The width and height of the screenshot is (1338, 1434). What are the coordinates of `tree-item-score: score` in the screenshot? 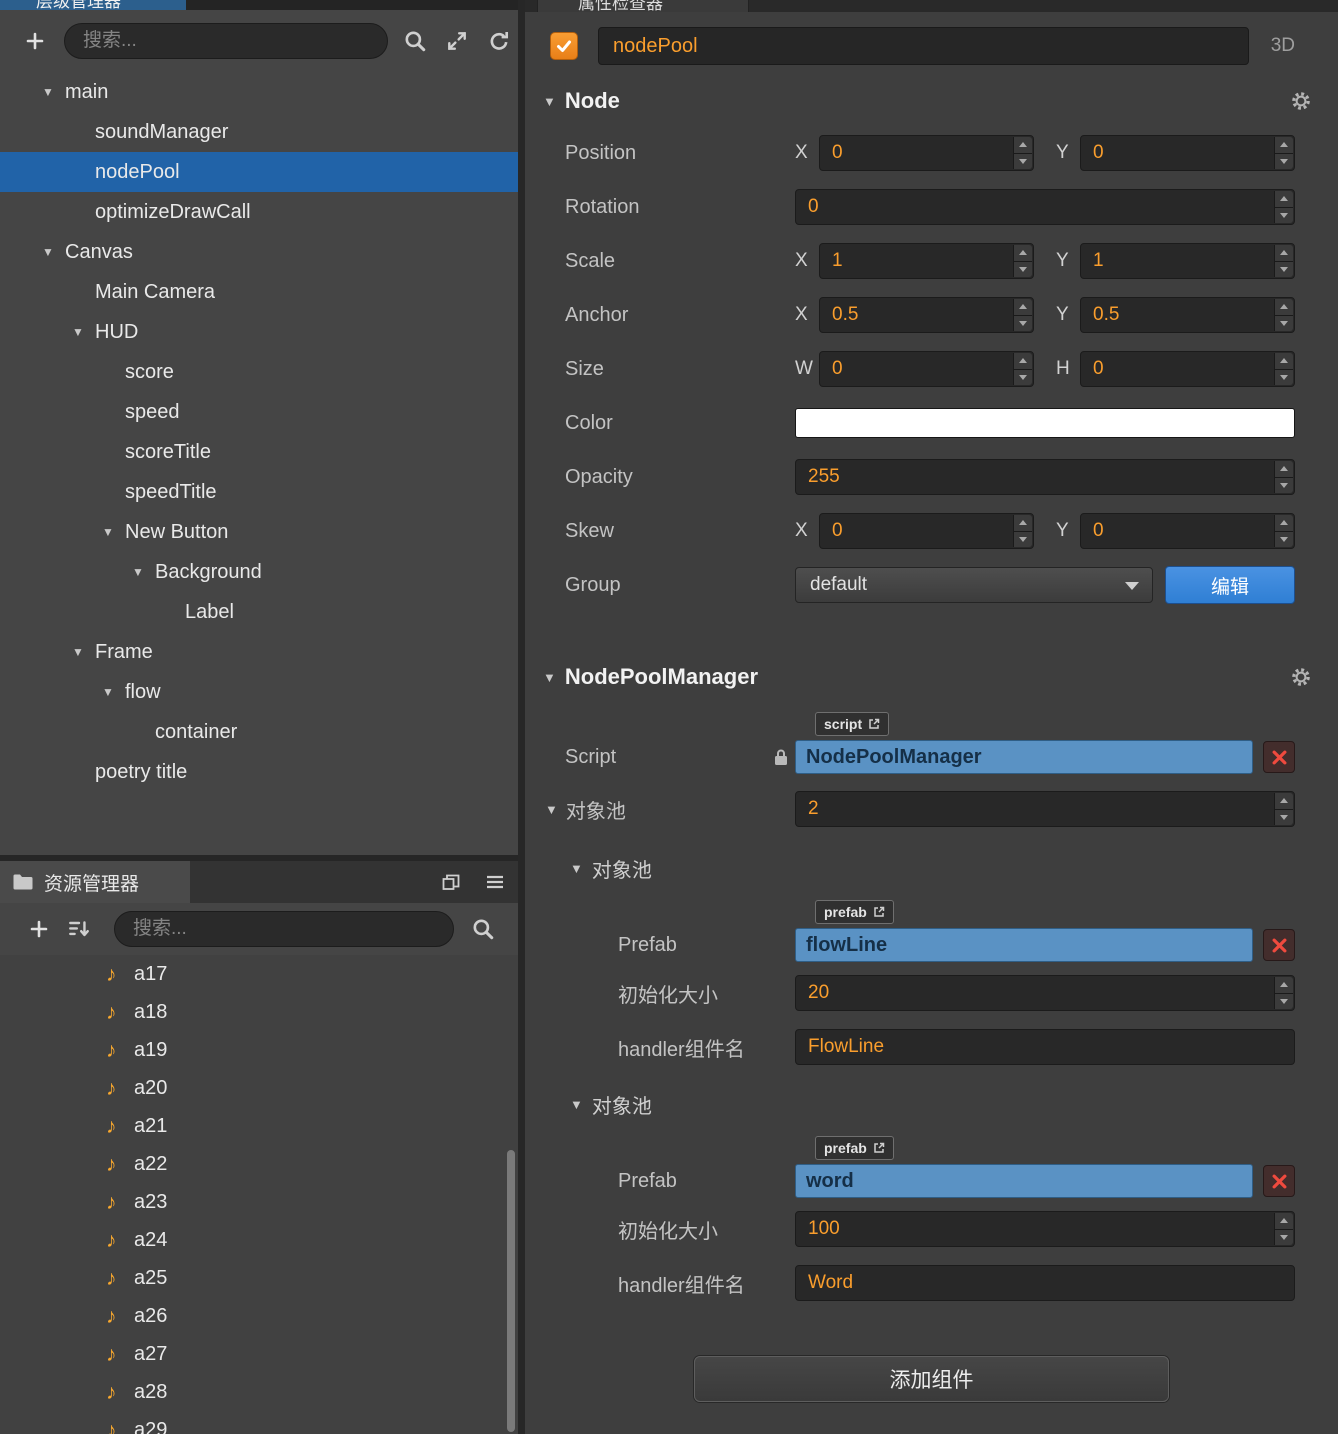 It's located at (259, 372).